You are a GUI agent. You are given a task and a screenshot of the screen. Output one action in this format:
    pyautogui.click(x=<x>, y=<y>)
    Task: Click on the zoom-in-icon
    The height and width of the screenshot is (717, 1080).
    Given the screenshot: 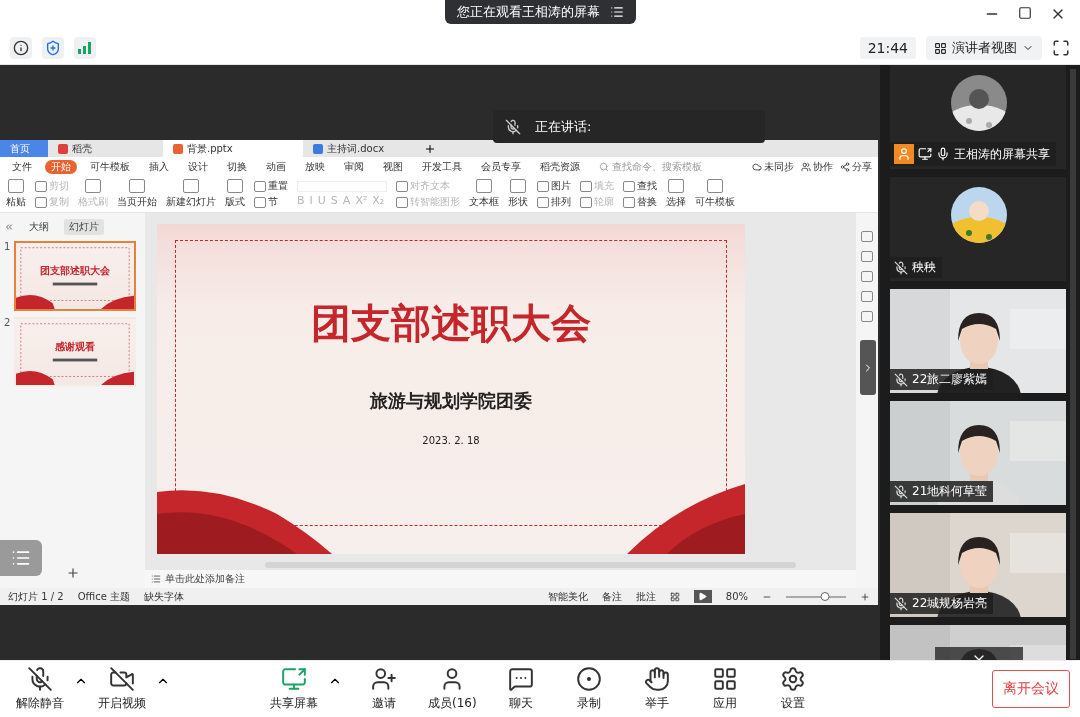 What is the action you would take?
    pyautogui.click(x=865, y=596)
    